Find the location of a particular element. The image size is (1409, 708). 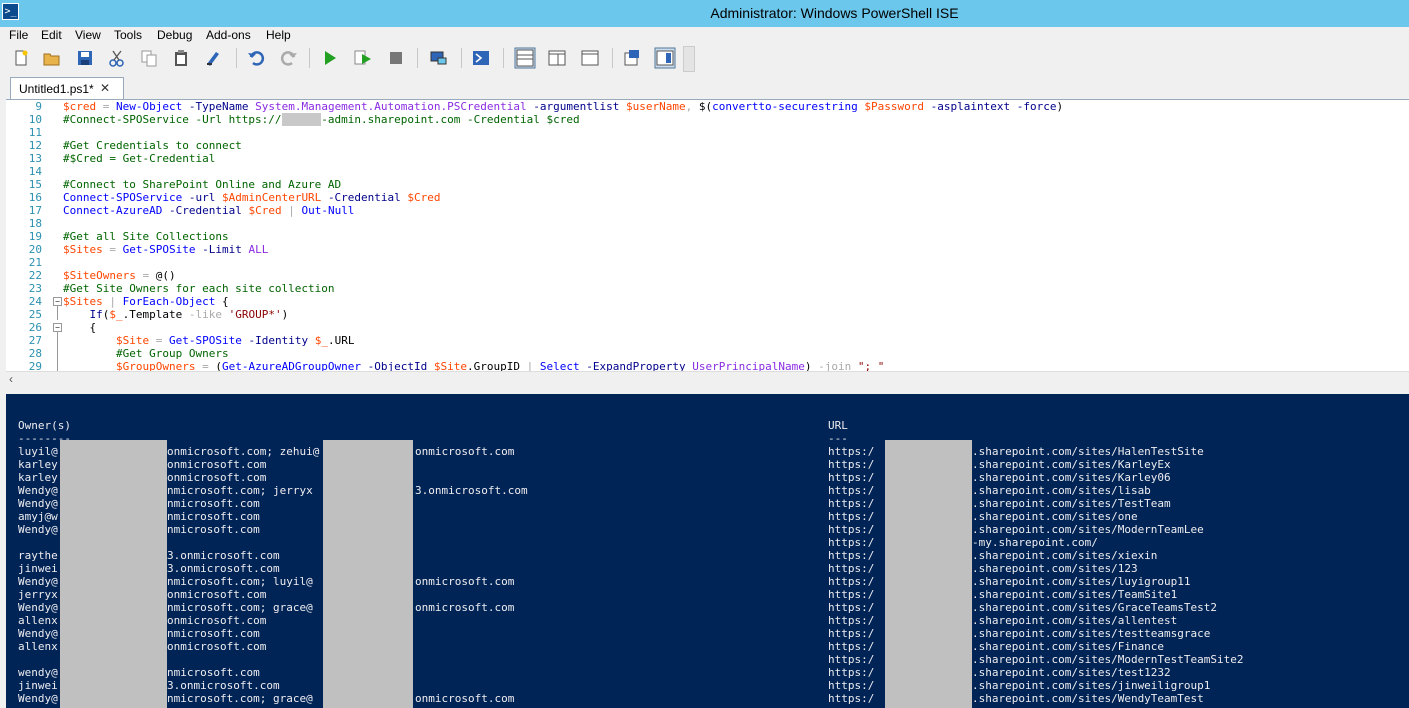

menu-addons: Add-ons is located at coordinates (228, 35).